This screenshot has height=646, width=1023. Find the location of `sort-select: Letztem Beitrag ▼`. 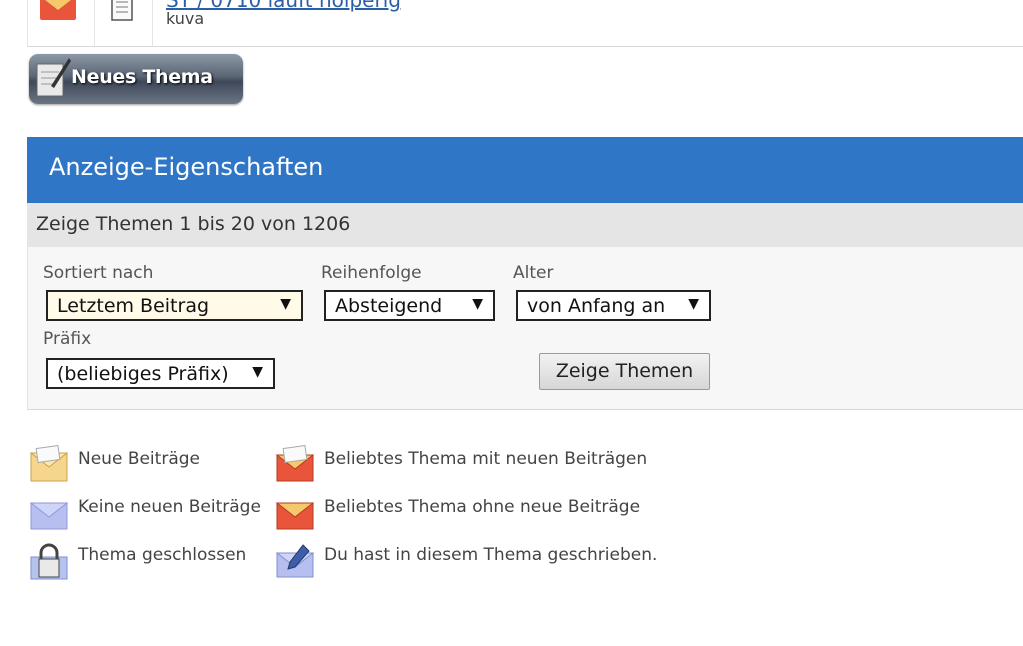

sort-select: Letztem Beitrag ▼ is located at coordinates (174, 305).